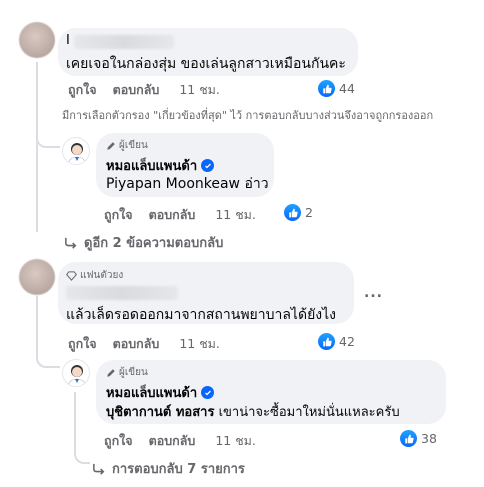  I want to click on reaction-summary: 44, so click(336, 88).